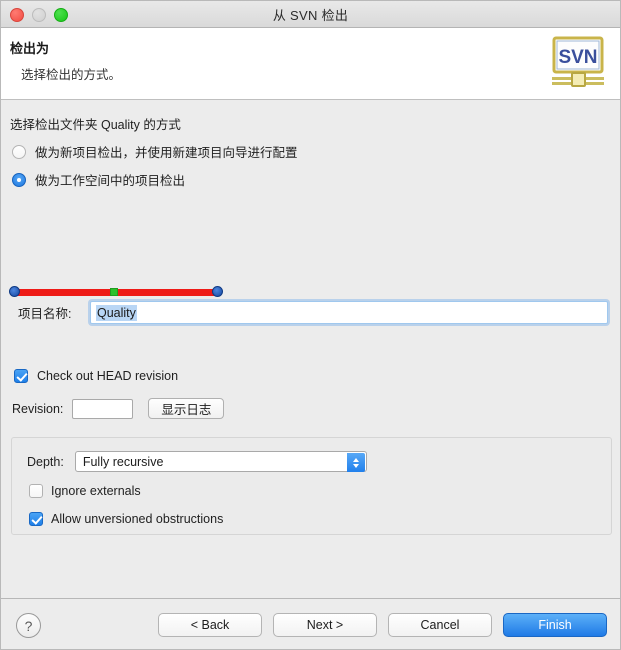 Image resolution: width=621 pixels, height=650 pixels. Describe the element at coordinates (186, 408) in the screenshot. I see `show-log-button: 显示日志` at that location.